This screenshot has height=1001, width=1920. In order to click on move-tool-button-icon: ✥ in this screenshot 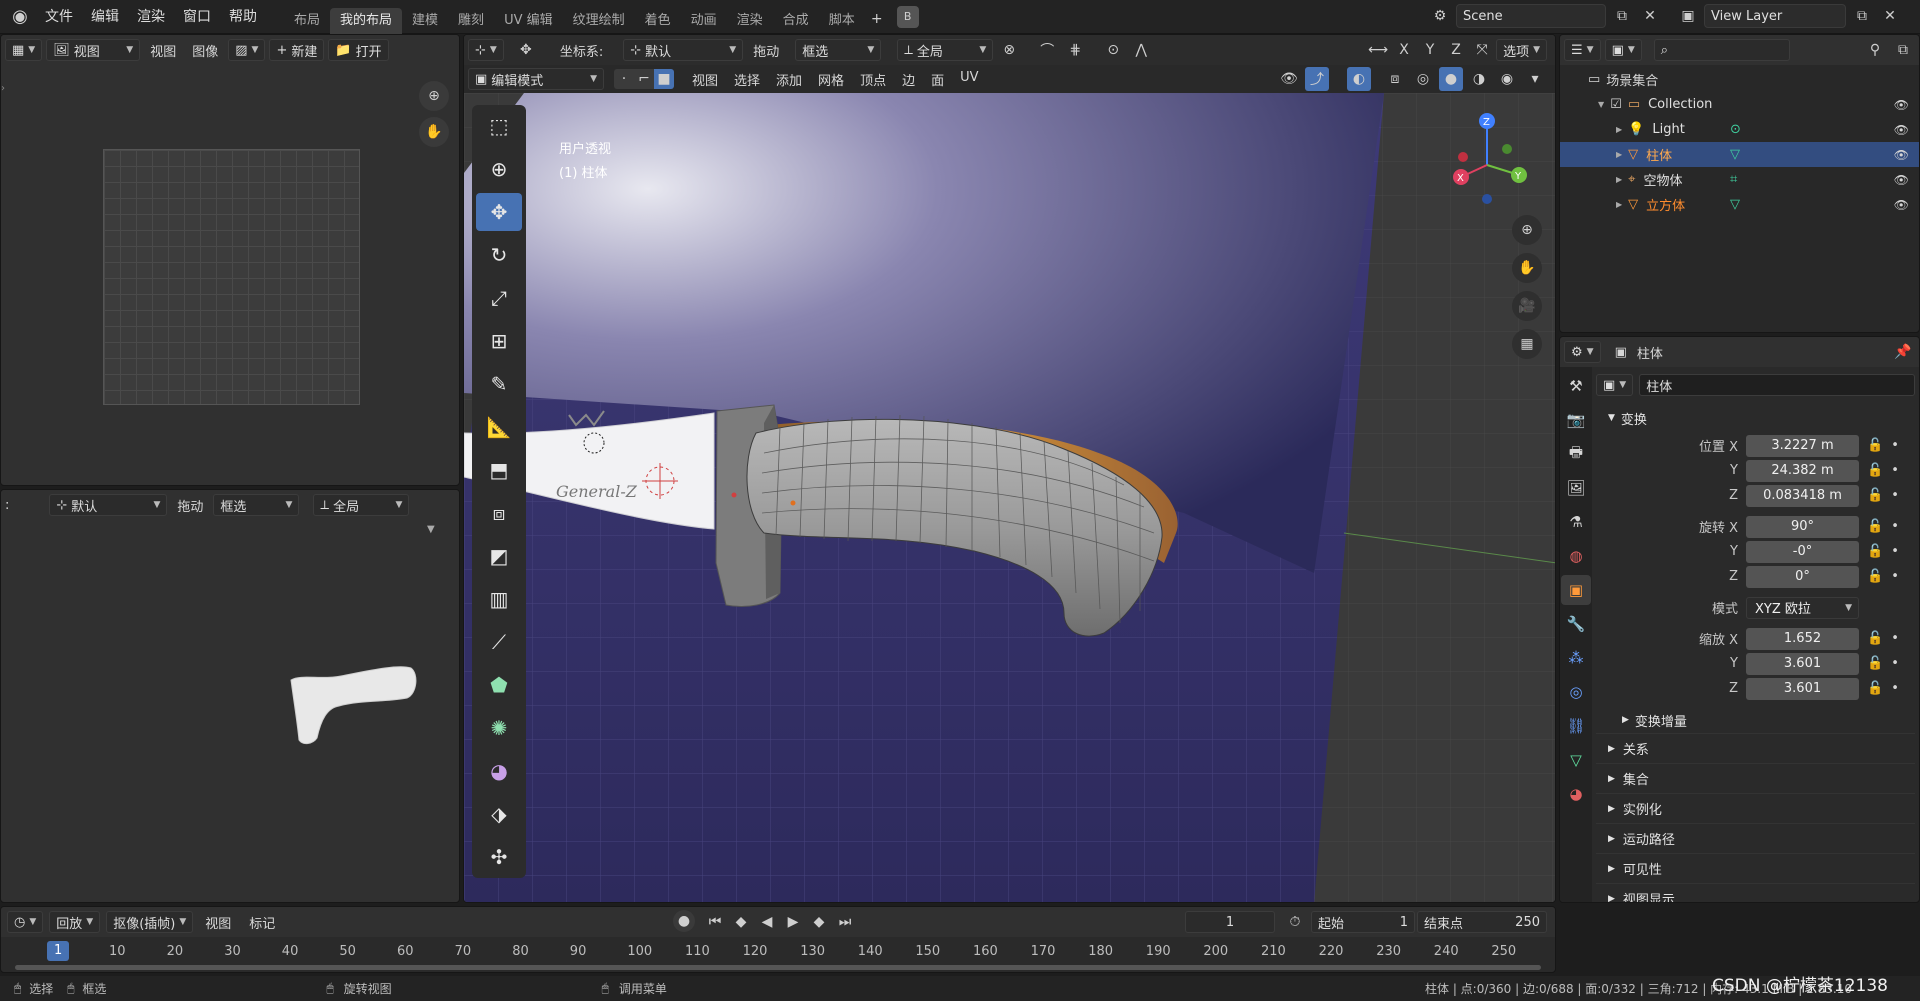, I will do `click(499, 212)`.